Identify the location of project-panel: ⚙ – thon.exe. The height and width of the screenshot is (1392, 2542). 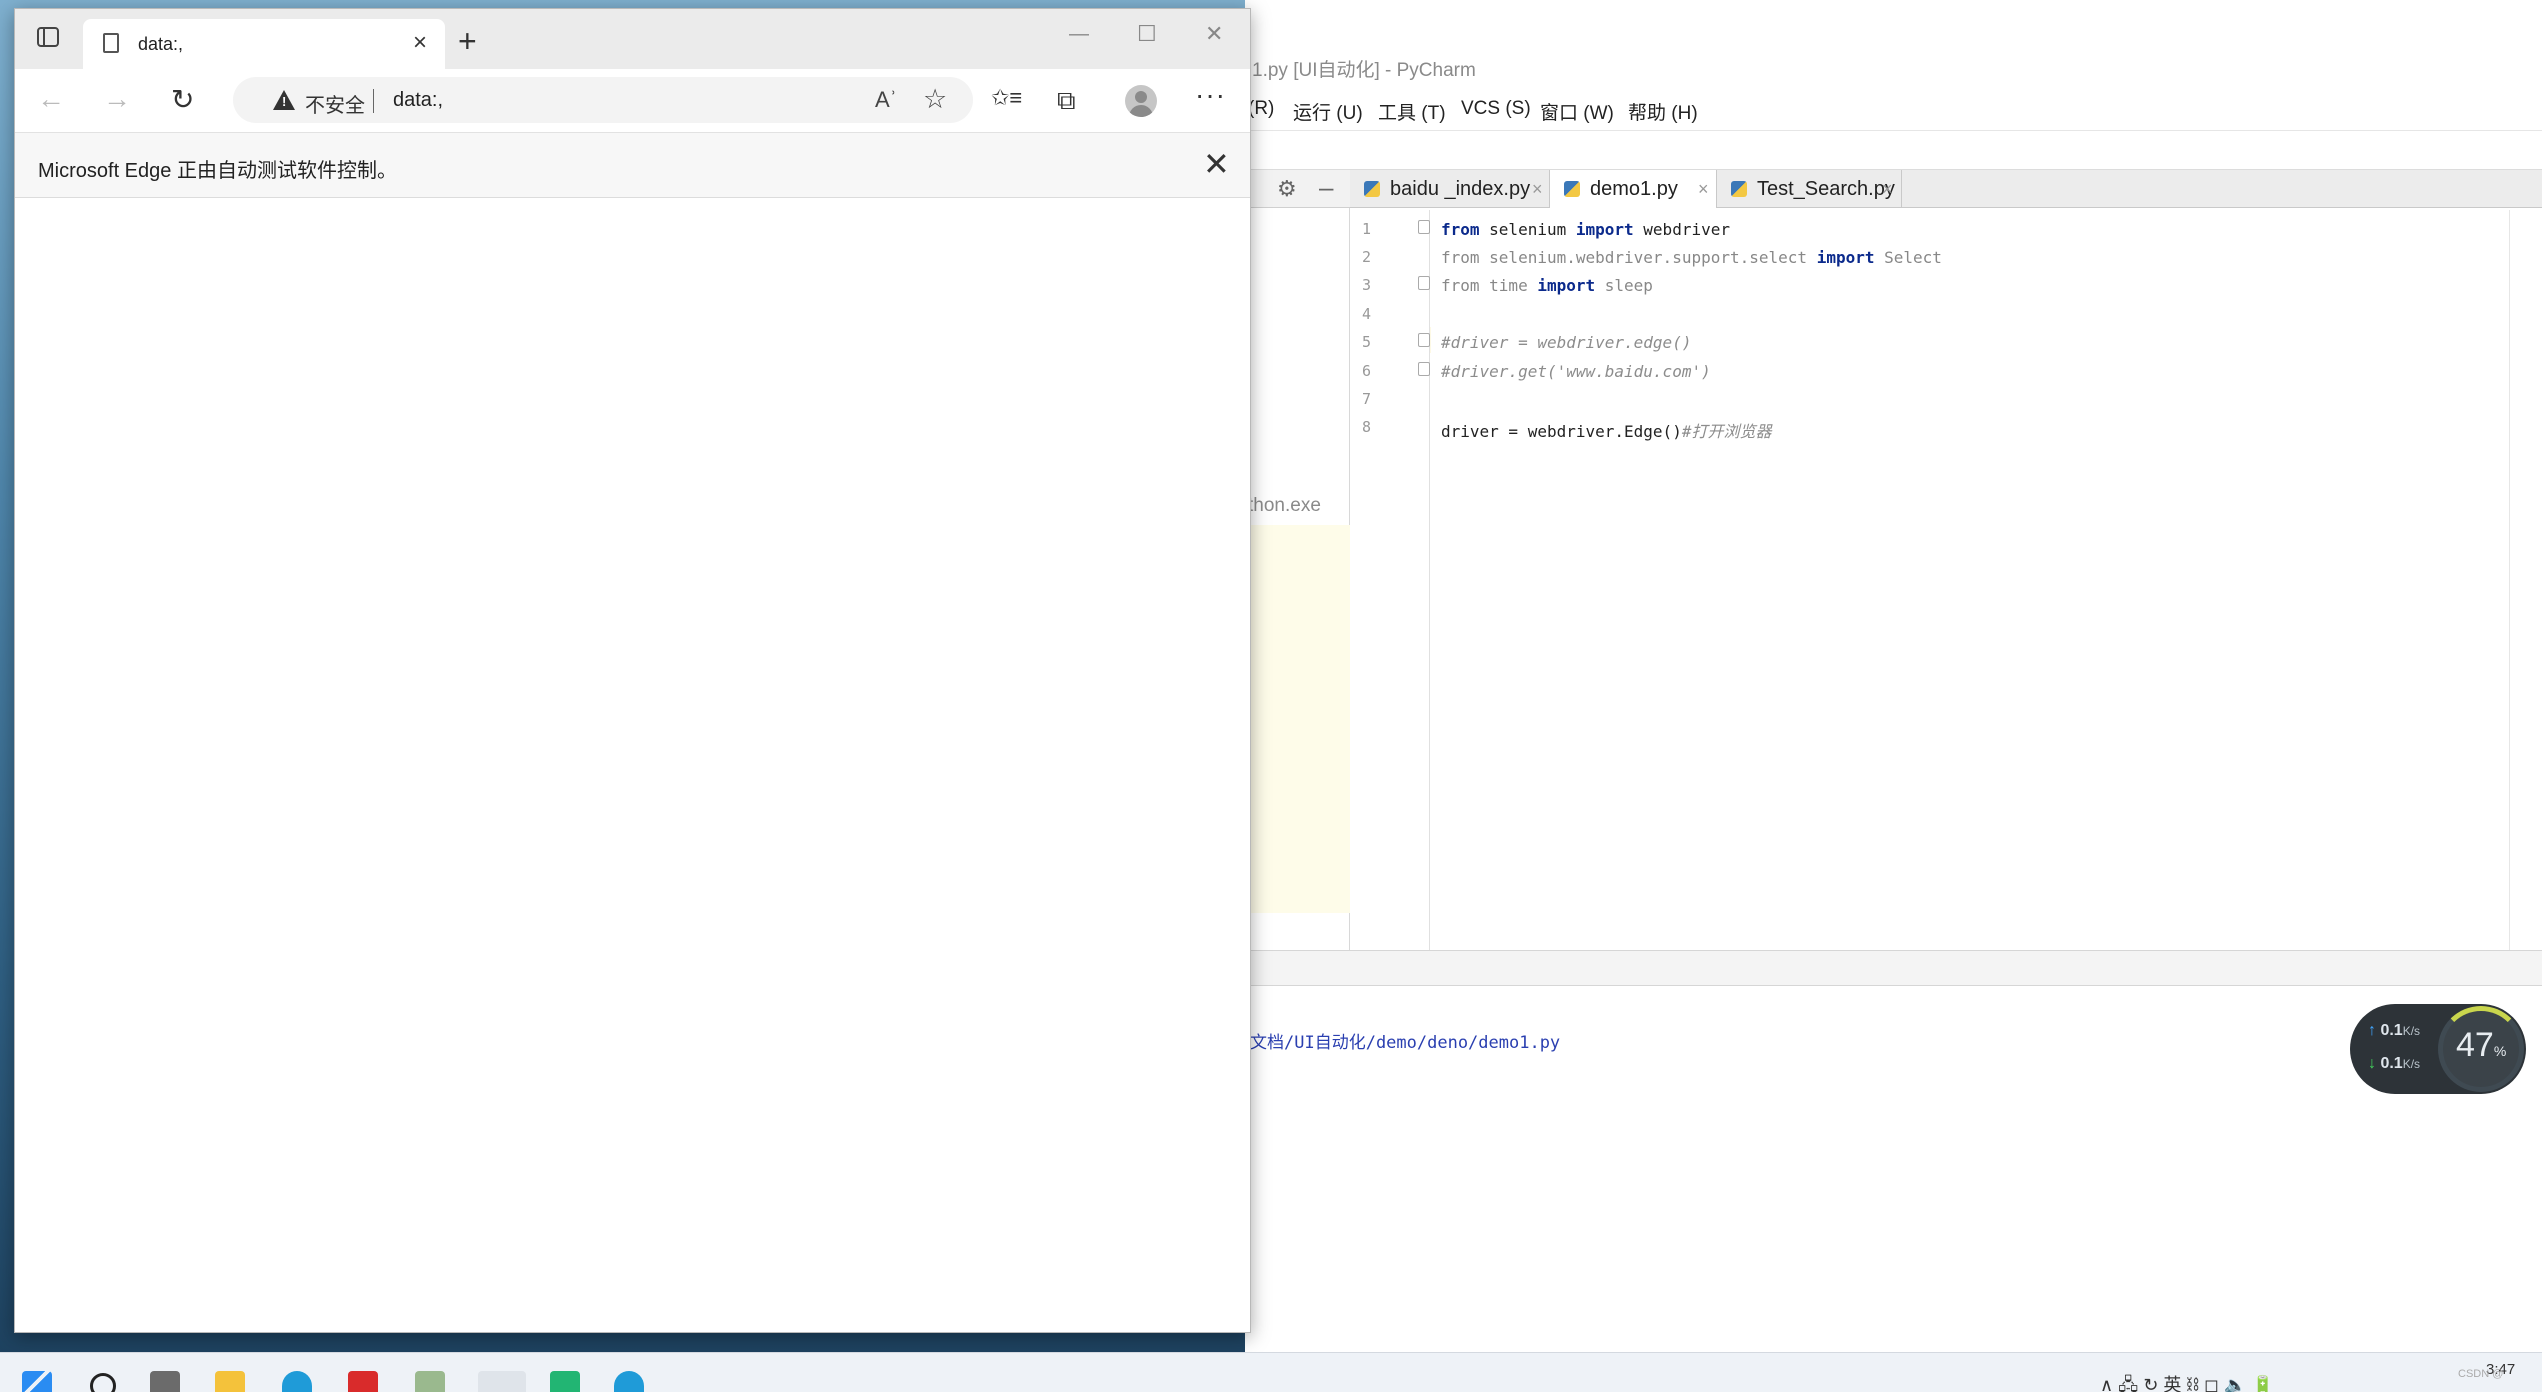
(1297, 577).